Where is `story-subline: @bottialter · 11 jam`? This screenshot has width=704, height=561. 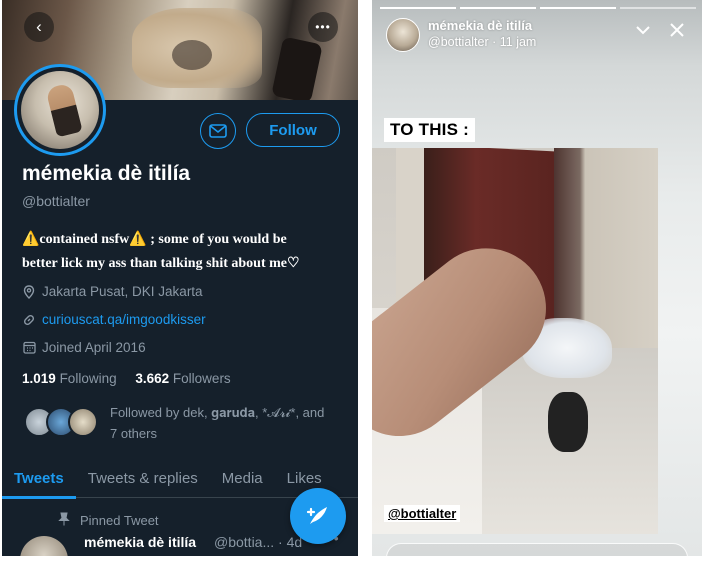 story-subline: @bottialter · 11 jam is located at coordinates (482, 42).